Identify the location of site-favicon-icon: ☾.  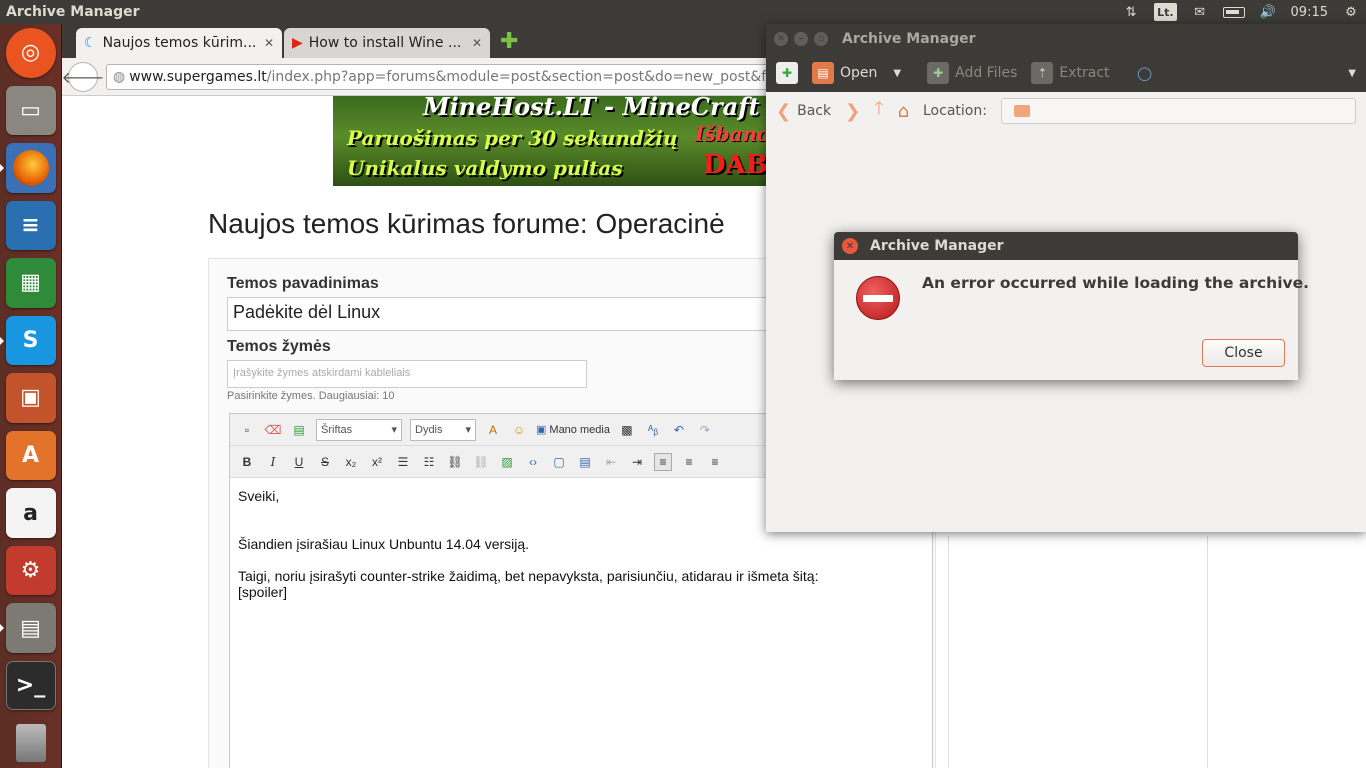
(90, 43).